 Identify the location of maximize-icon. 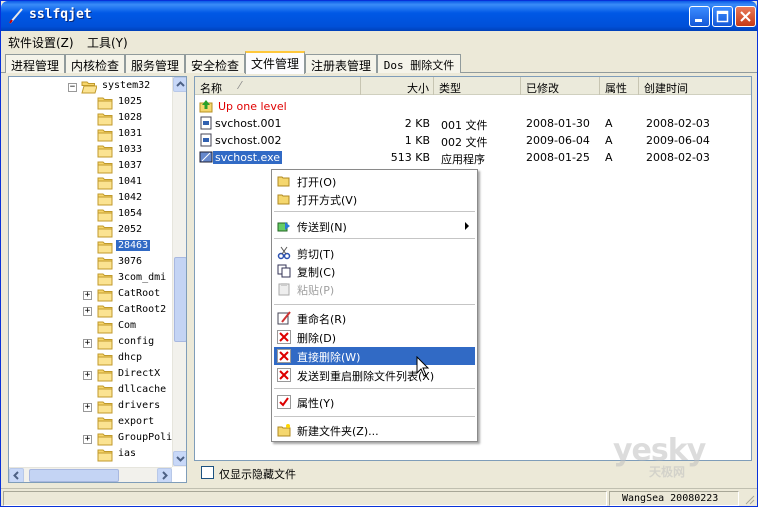
(722, 16).